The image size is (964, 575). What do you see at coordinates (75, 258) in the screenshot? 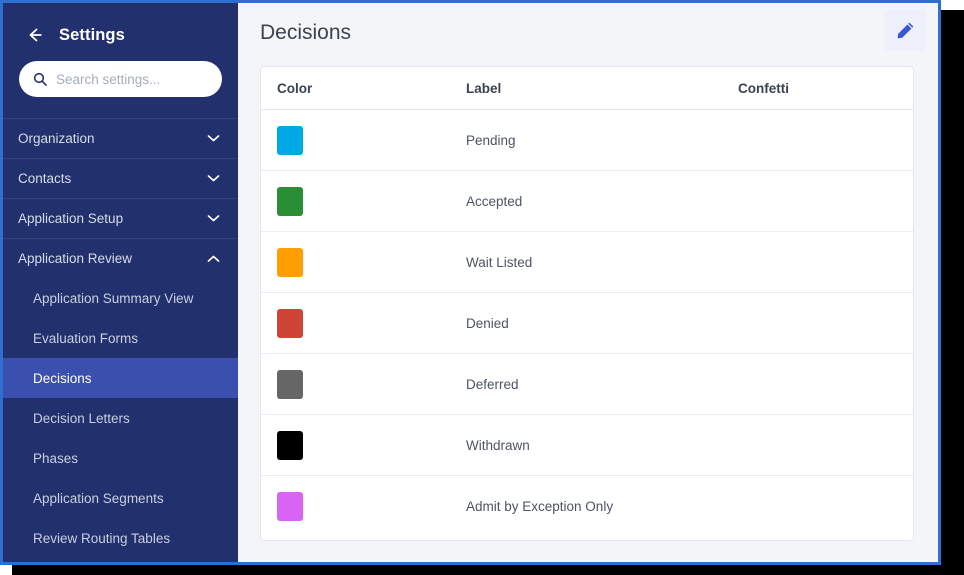
I see `sidebar-group-label: Application Review` at bounding box center [75, 258].